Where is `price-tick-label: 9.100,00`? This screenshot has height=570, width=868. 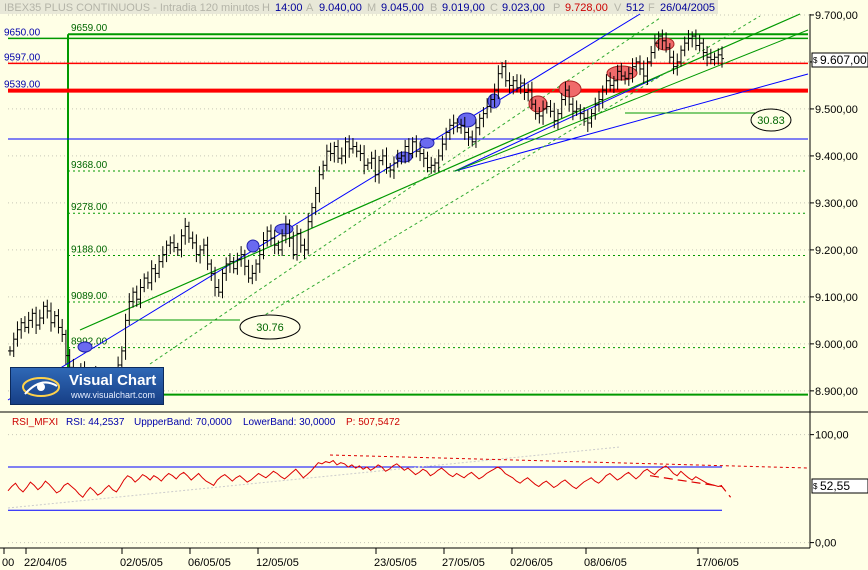
price-tick-label: 9.100,00 is located at coordinates (836, 298).